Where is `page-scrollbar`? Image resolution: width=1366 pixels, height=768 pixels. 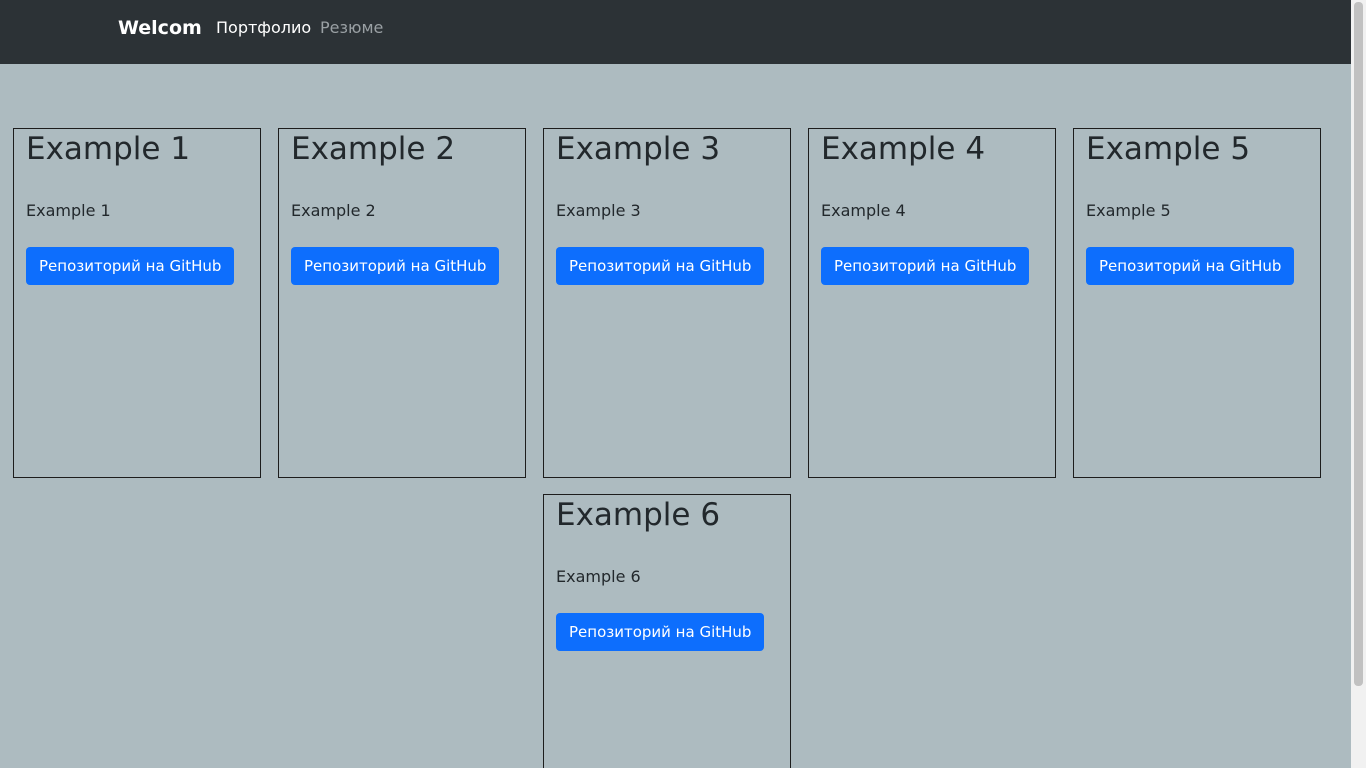
page-scrollbar is located at coordinates (1358, 384).